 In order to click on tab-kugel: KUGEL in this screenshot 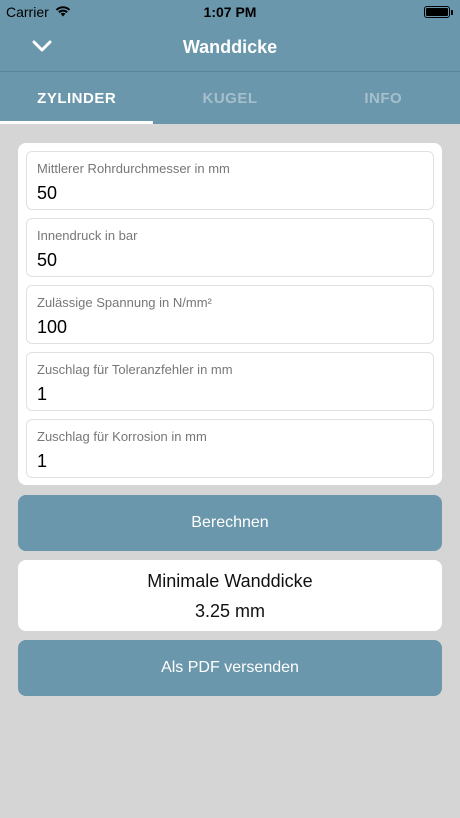, I will do `click(229, 98)`.